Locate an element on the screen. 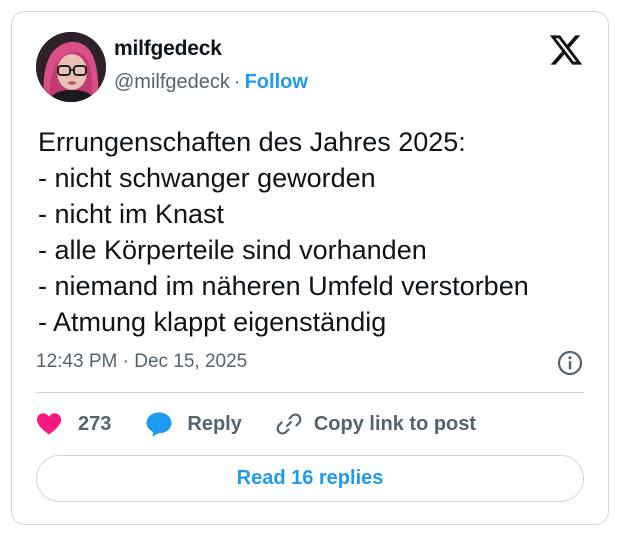 Image resolution: width=620 pixels, height=538 pixels. like-button: 273 is located at coordinates (73, 424).